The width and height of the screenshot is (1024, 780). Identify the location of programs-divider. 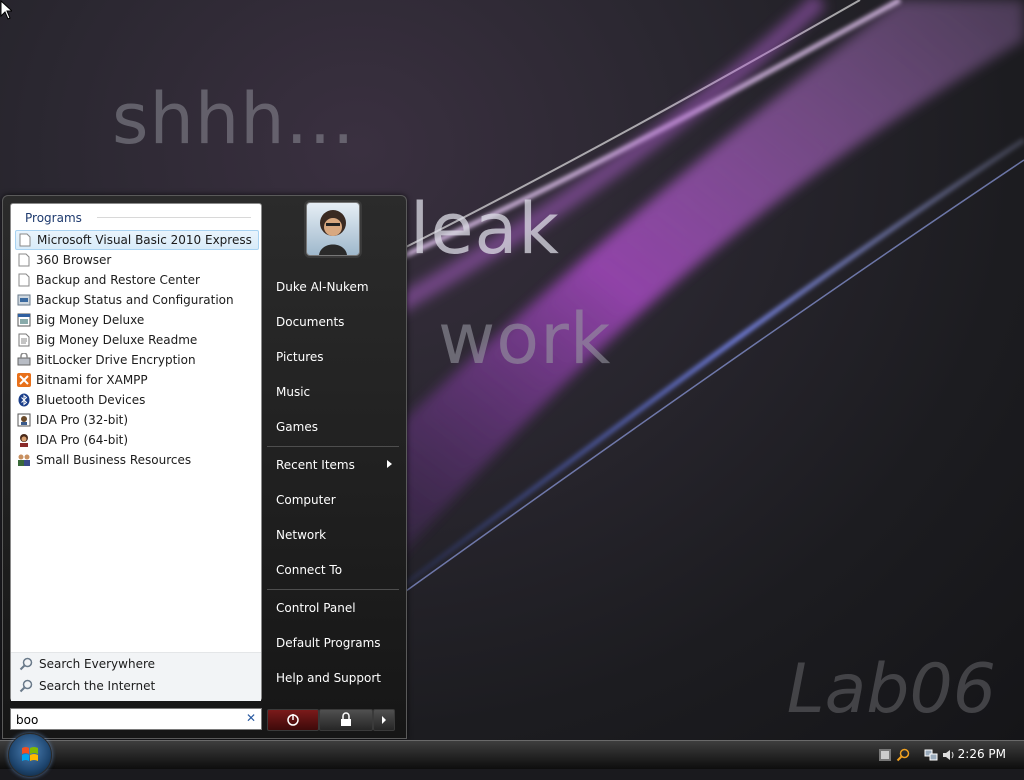
(174, 217).